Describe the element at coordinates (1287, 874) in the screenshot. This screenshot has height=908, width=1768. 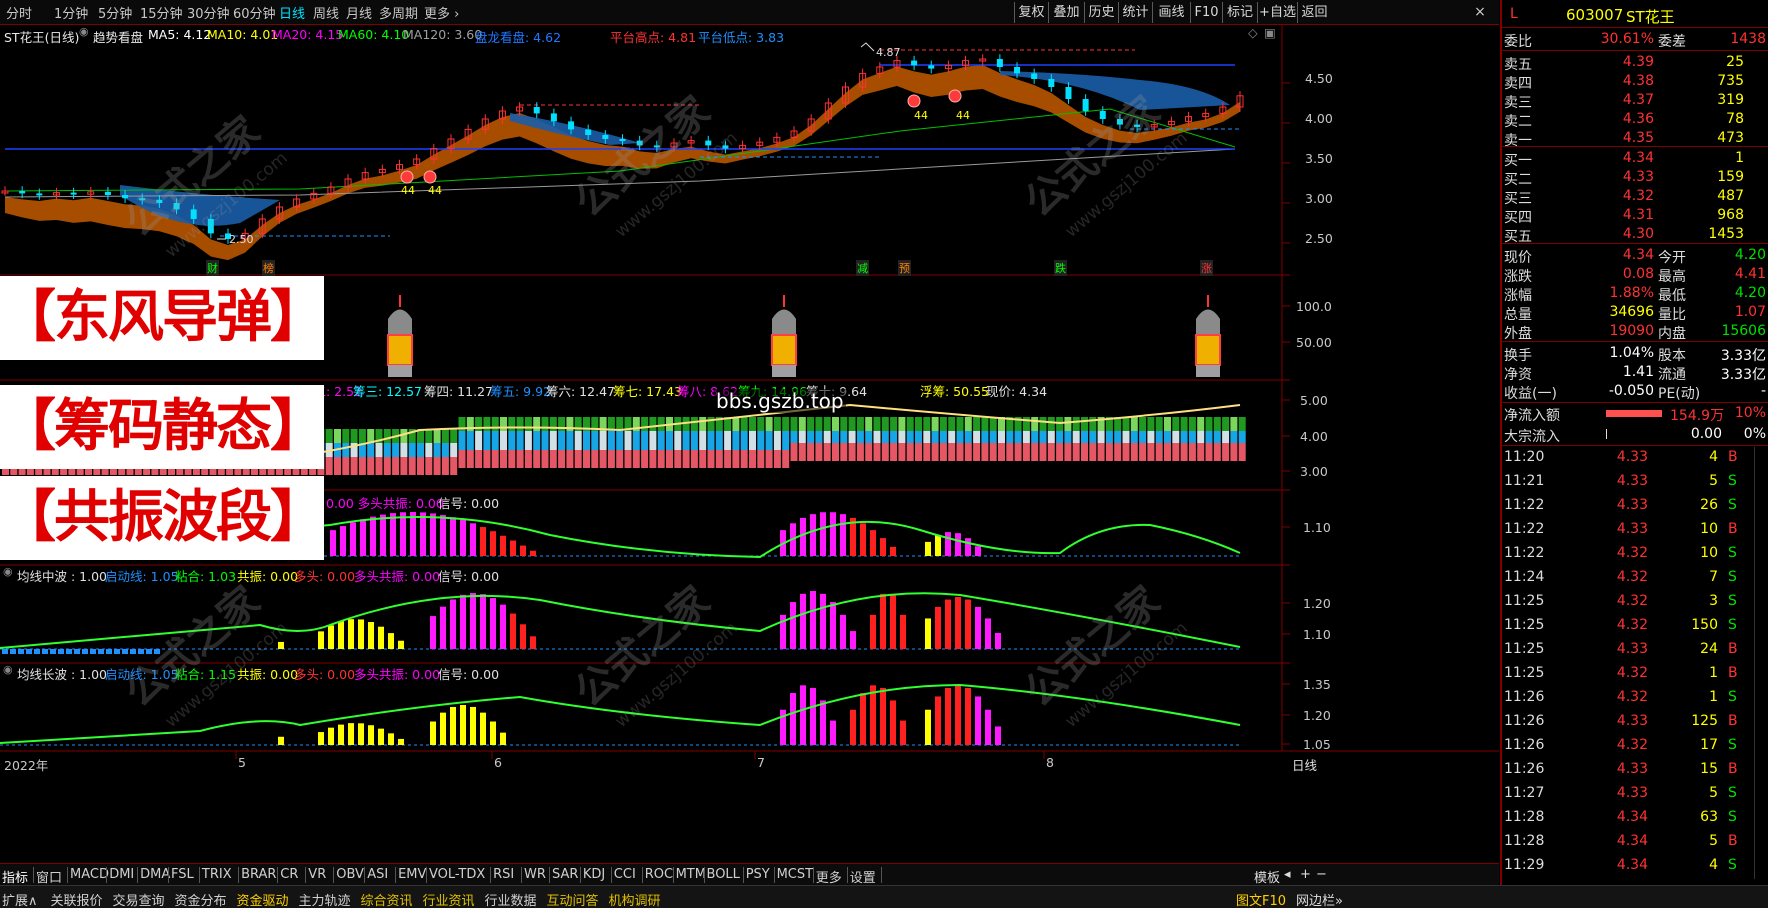
I see `nav-left-icon: ◂` at that location.